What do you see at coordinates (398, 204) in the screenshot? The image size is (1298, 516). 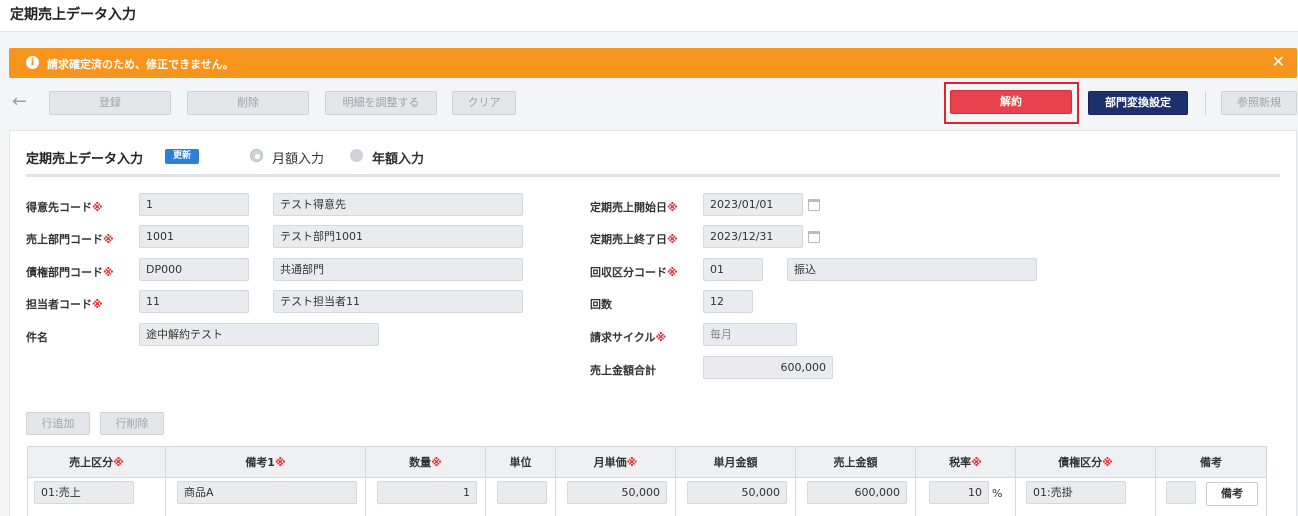 I see `customer-name-field: テスト得意先` at bounding box center [398, 204].